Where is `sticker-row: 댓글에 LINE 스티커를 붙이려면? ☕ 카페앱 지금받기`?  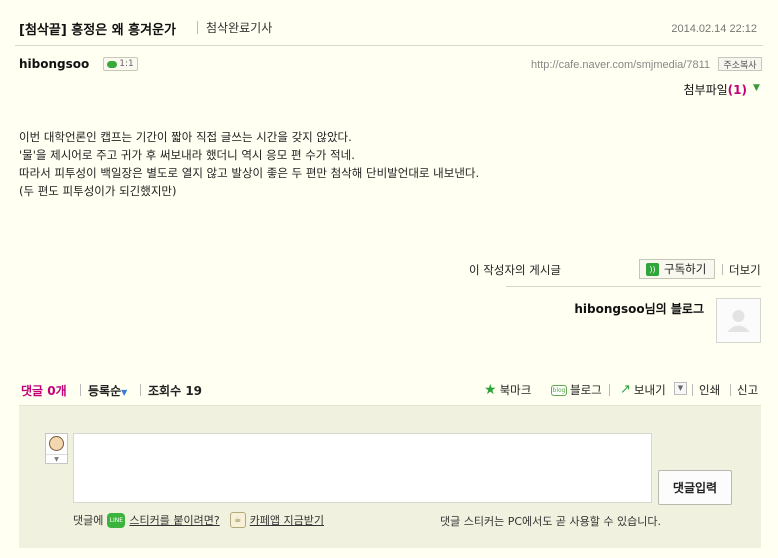 sticker-row: 댓글에 LINE 스티커를 붙이려면? ☕ 카페앱 지금받기 is located at coordinates (198, 520).